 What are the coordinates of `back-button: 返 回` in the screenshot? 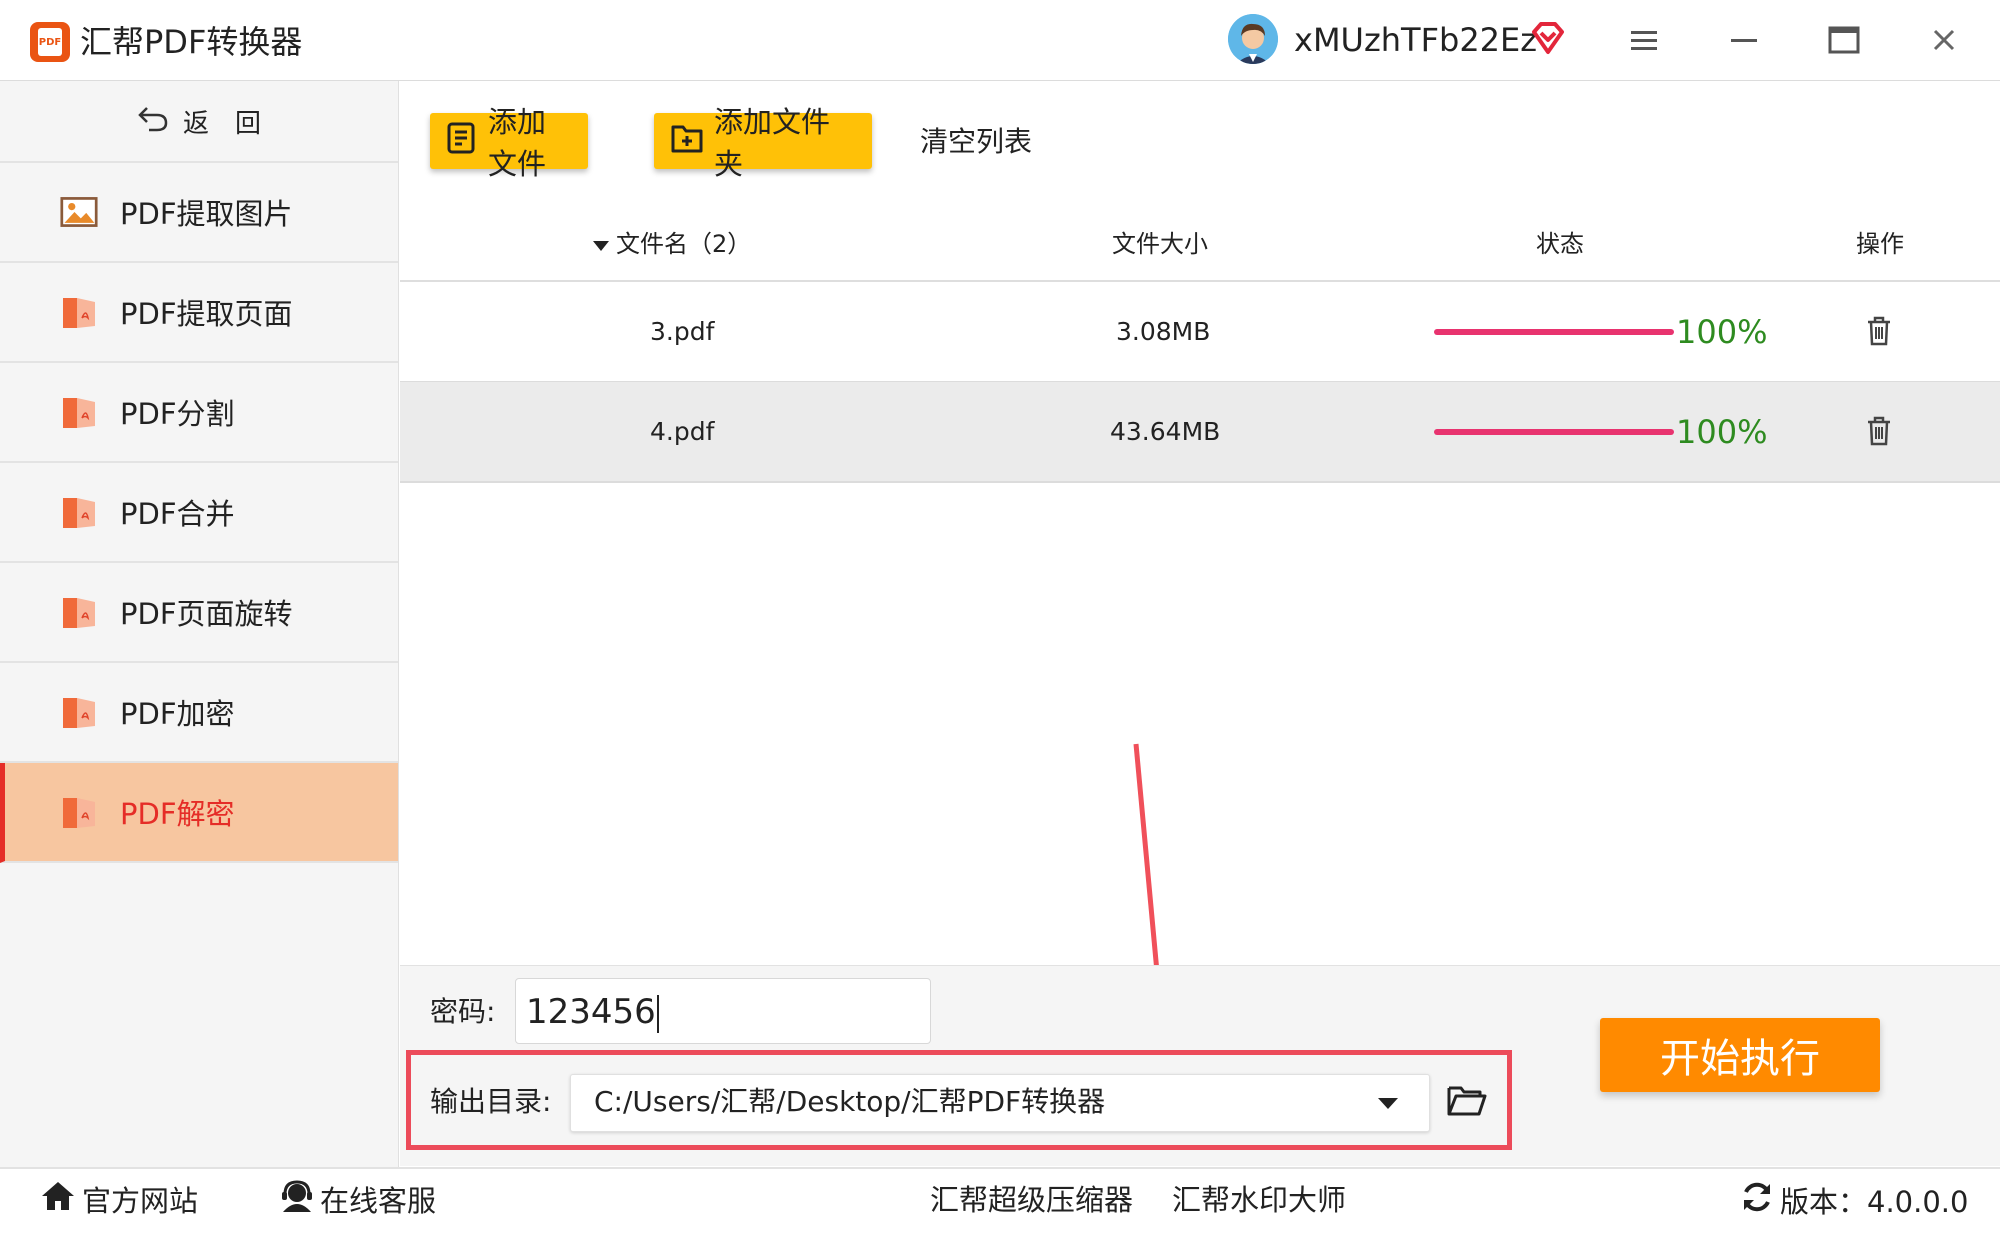 It's located at (199, 122).